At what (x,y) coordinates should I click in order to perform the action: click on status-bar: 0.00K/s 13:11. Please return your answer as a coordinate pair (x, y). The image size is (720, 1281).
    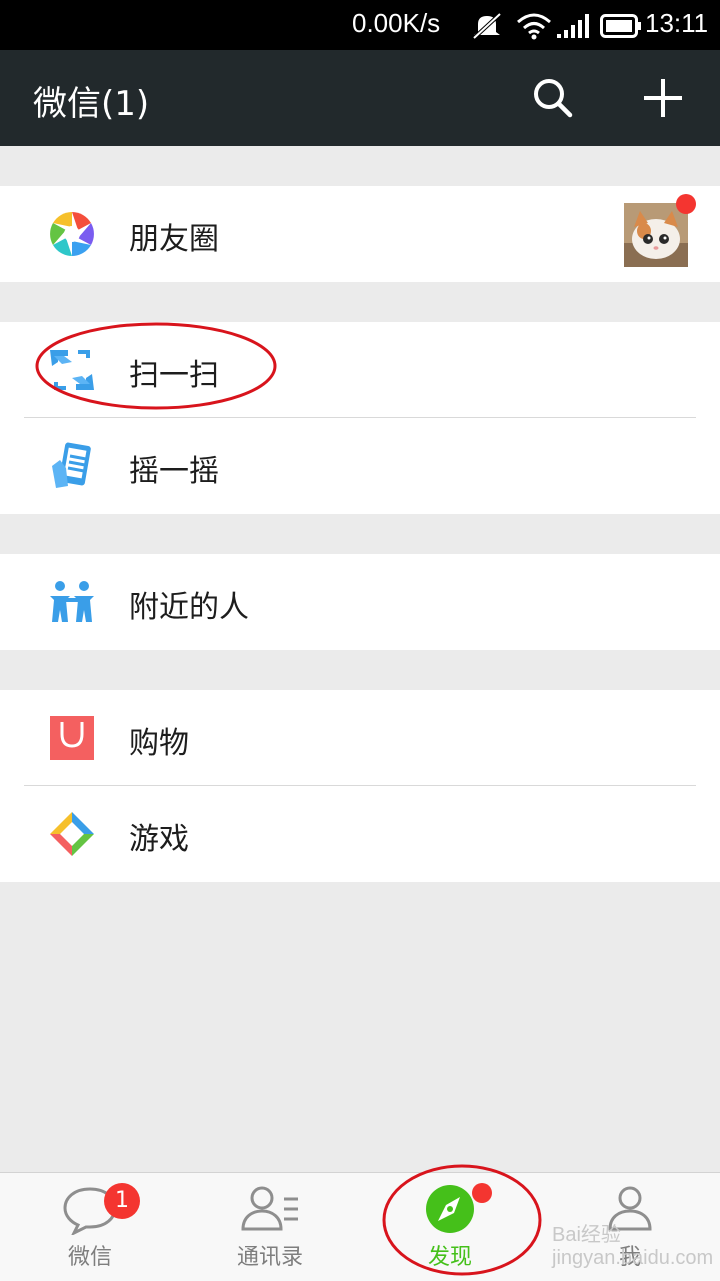
    Looking at the image, I should click on (360, 25).